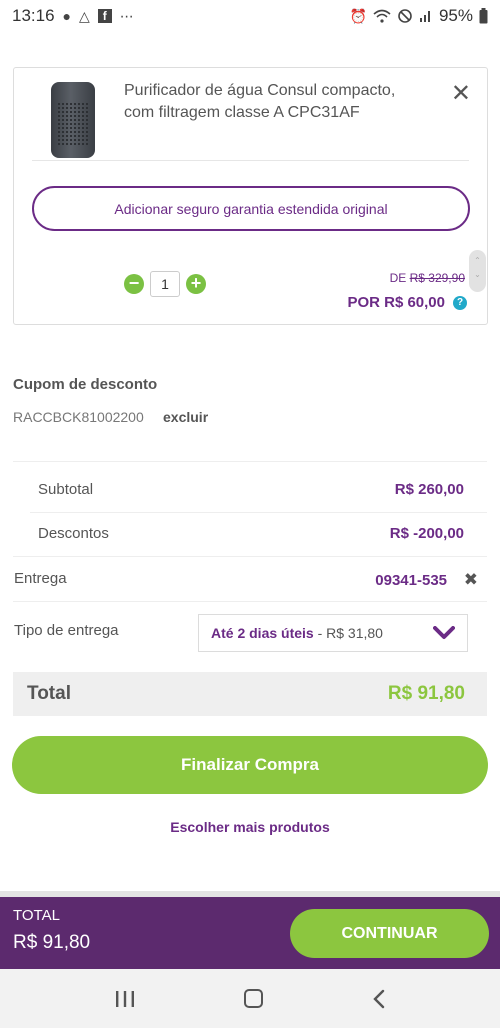 The image size is (500, 1028). Describe the element at coordinates (426, 693) in the screenshot. I see `total-value: R$ 91,80` at that location.